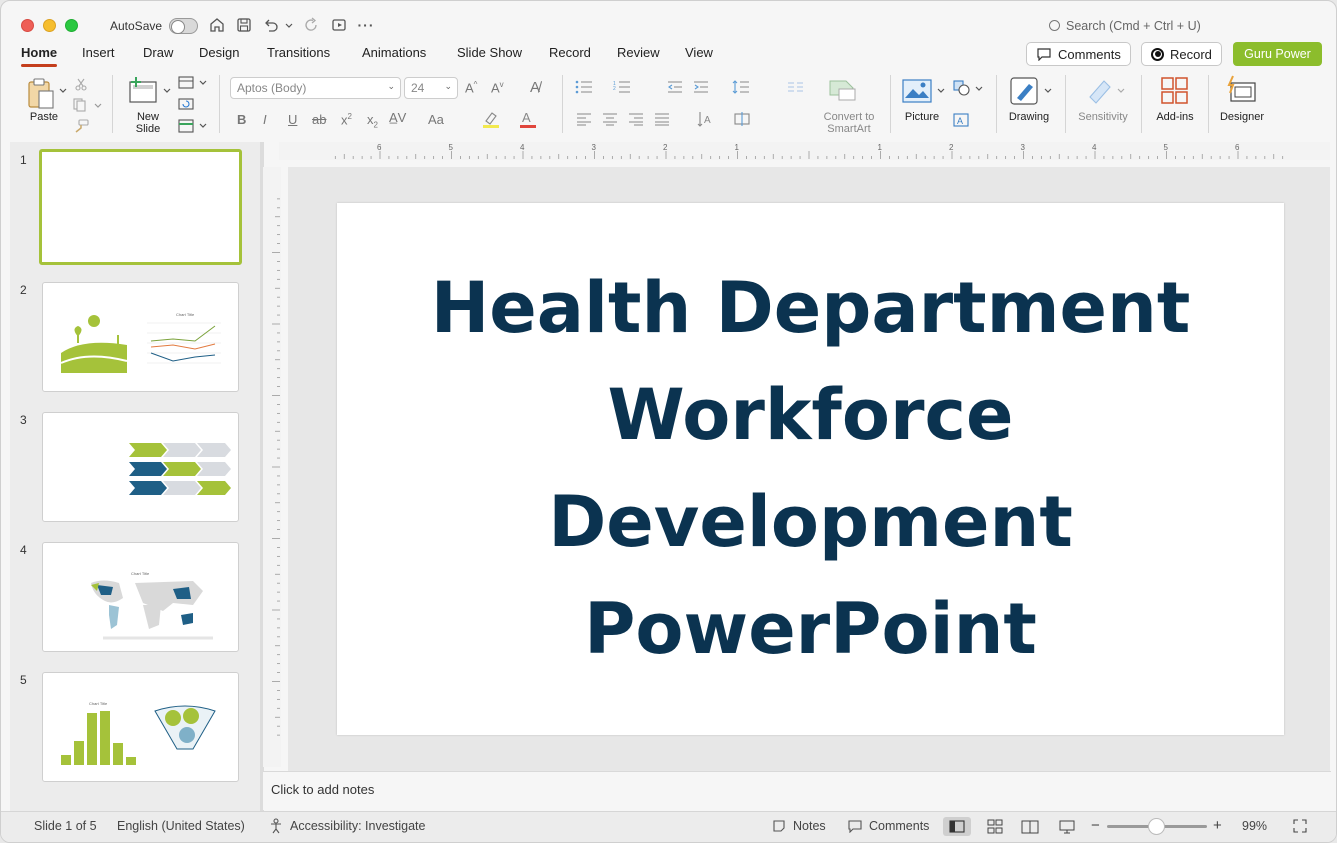  What do you see at coordinates (1241, 90) in the screenshot?
I see `designer-icon` at bounding box center [1241, 90].